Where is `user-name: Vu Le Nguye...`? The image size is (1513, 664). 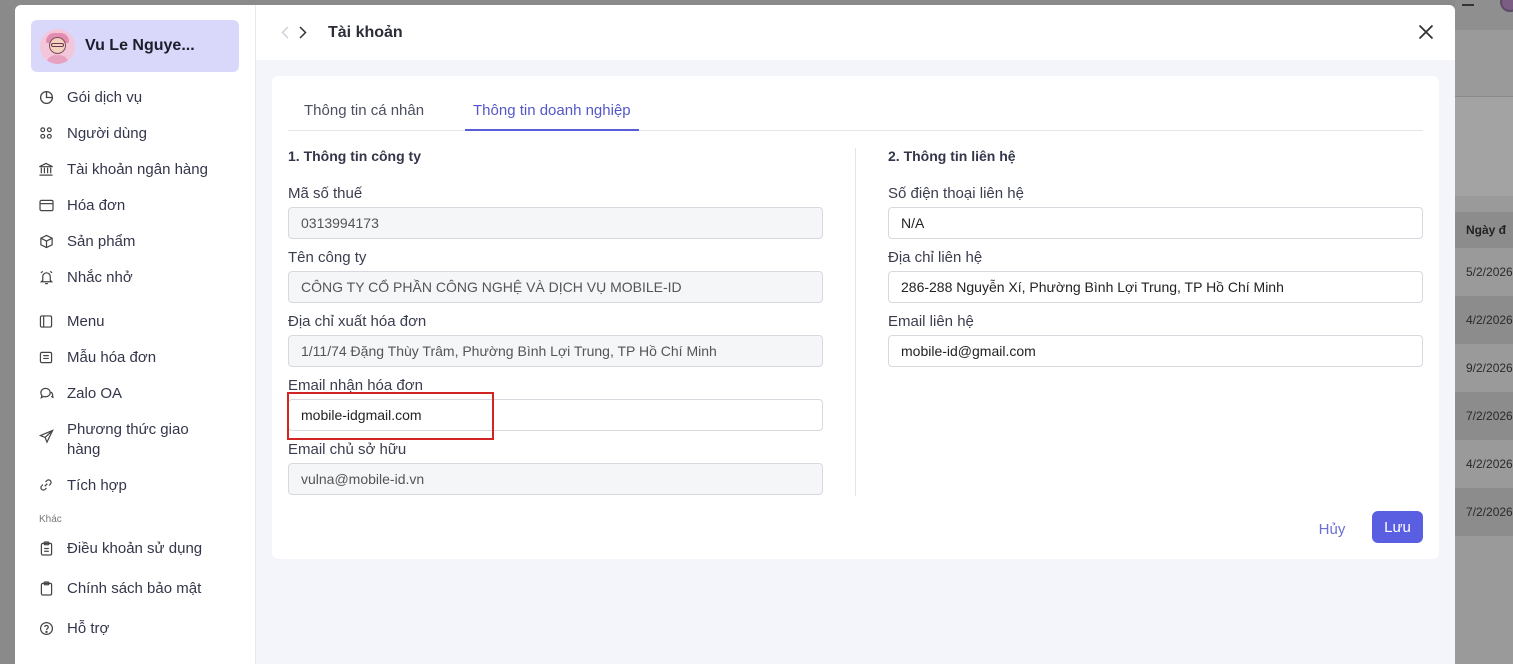 user-name: Vu Le Nguye... is located at coordinates (140, 45).